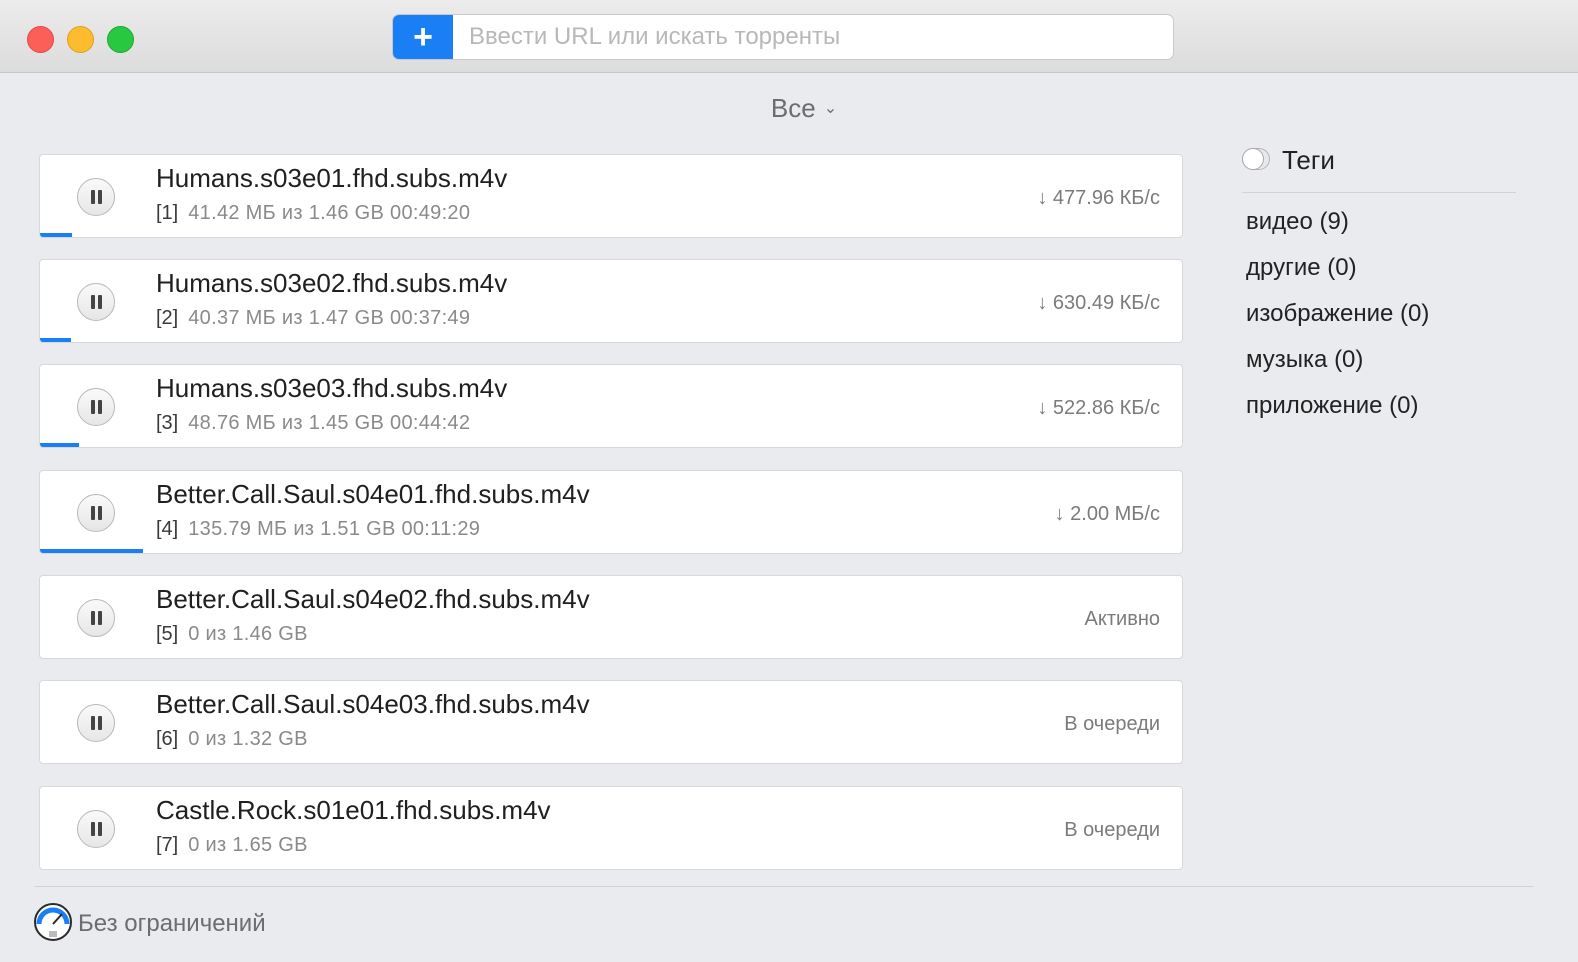 Image resolution: width=1578 pixels, height=962 pixels. What do you see at coordinates (248, 845) in the screenshot?
I see `torrent-details: 0 из 1.65 GB` at bounding box center [248, 845].